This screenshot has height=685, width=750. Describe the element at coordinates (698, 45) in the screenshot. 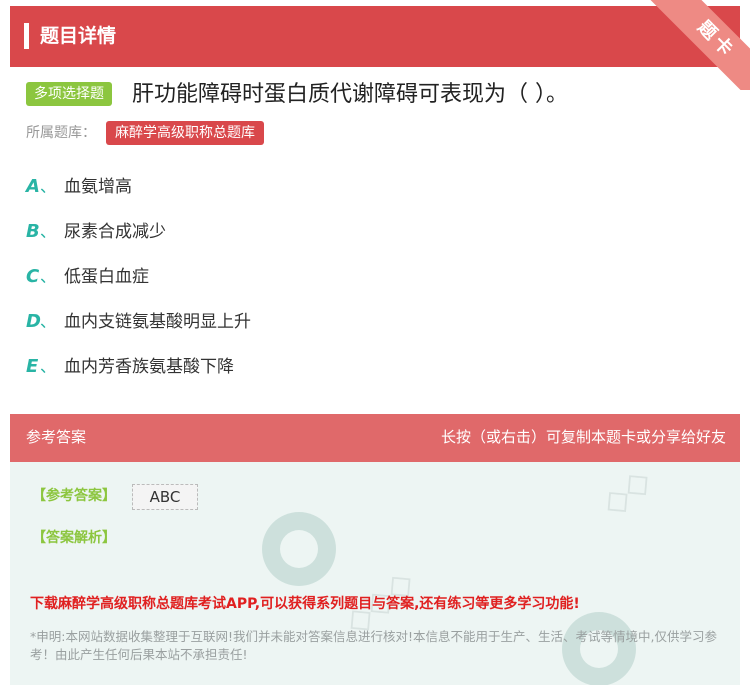

I see `ribbon-label: 题卡` at that location.